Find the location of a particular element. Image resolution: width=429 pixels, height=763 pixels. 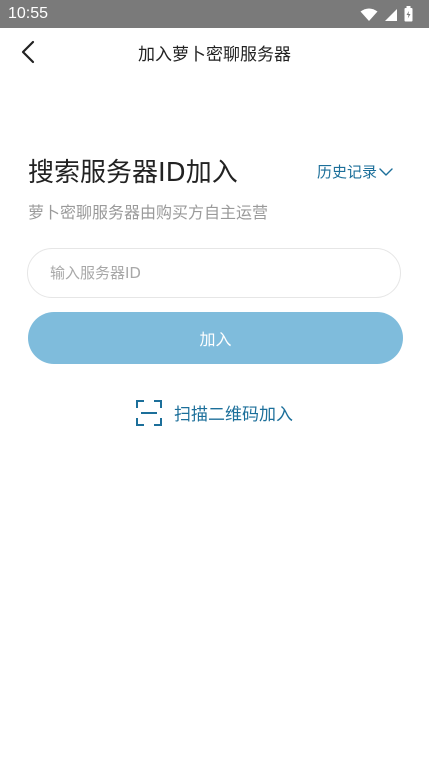

page-title: 加入萝卜密聊服务器 is located at coordinates (214, 55).